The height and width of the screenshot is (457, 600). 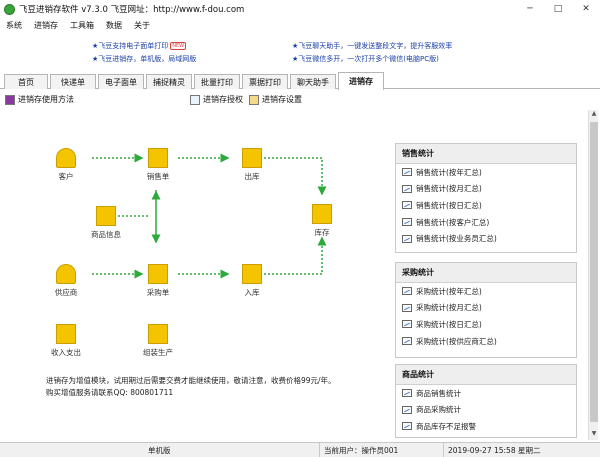 I want to click on panel-product-stats: 商品统计 商品销售统计 商品采购统计 商品库存不足报警, so click(x=486, y=401).